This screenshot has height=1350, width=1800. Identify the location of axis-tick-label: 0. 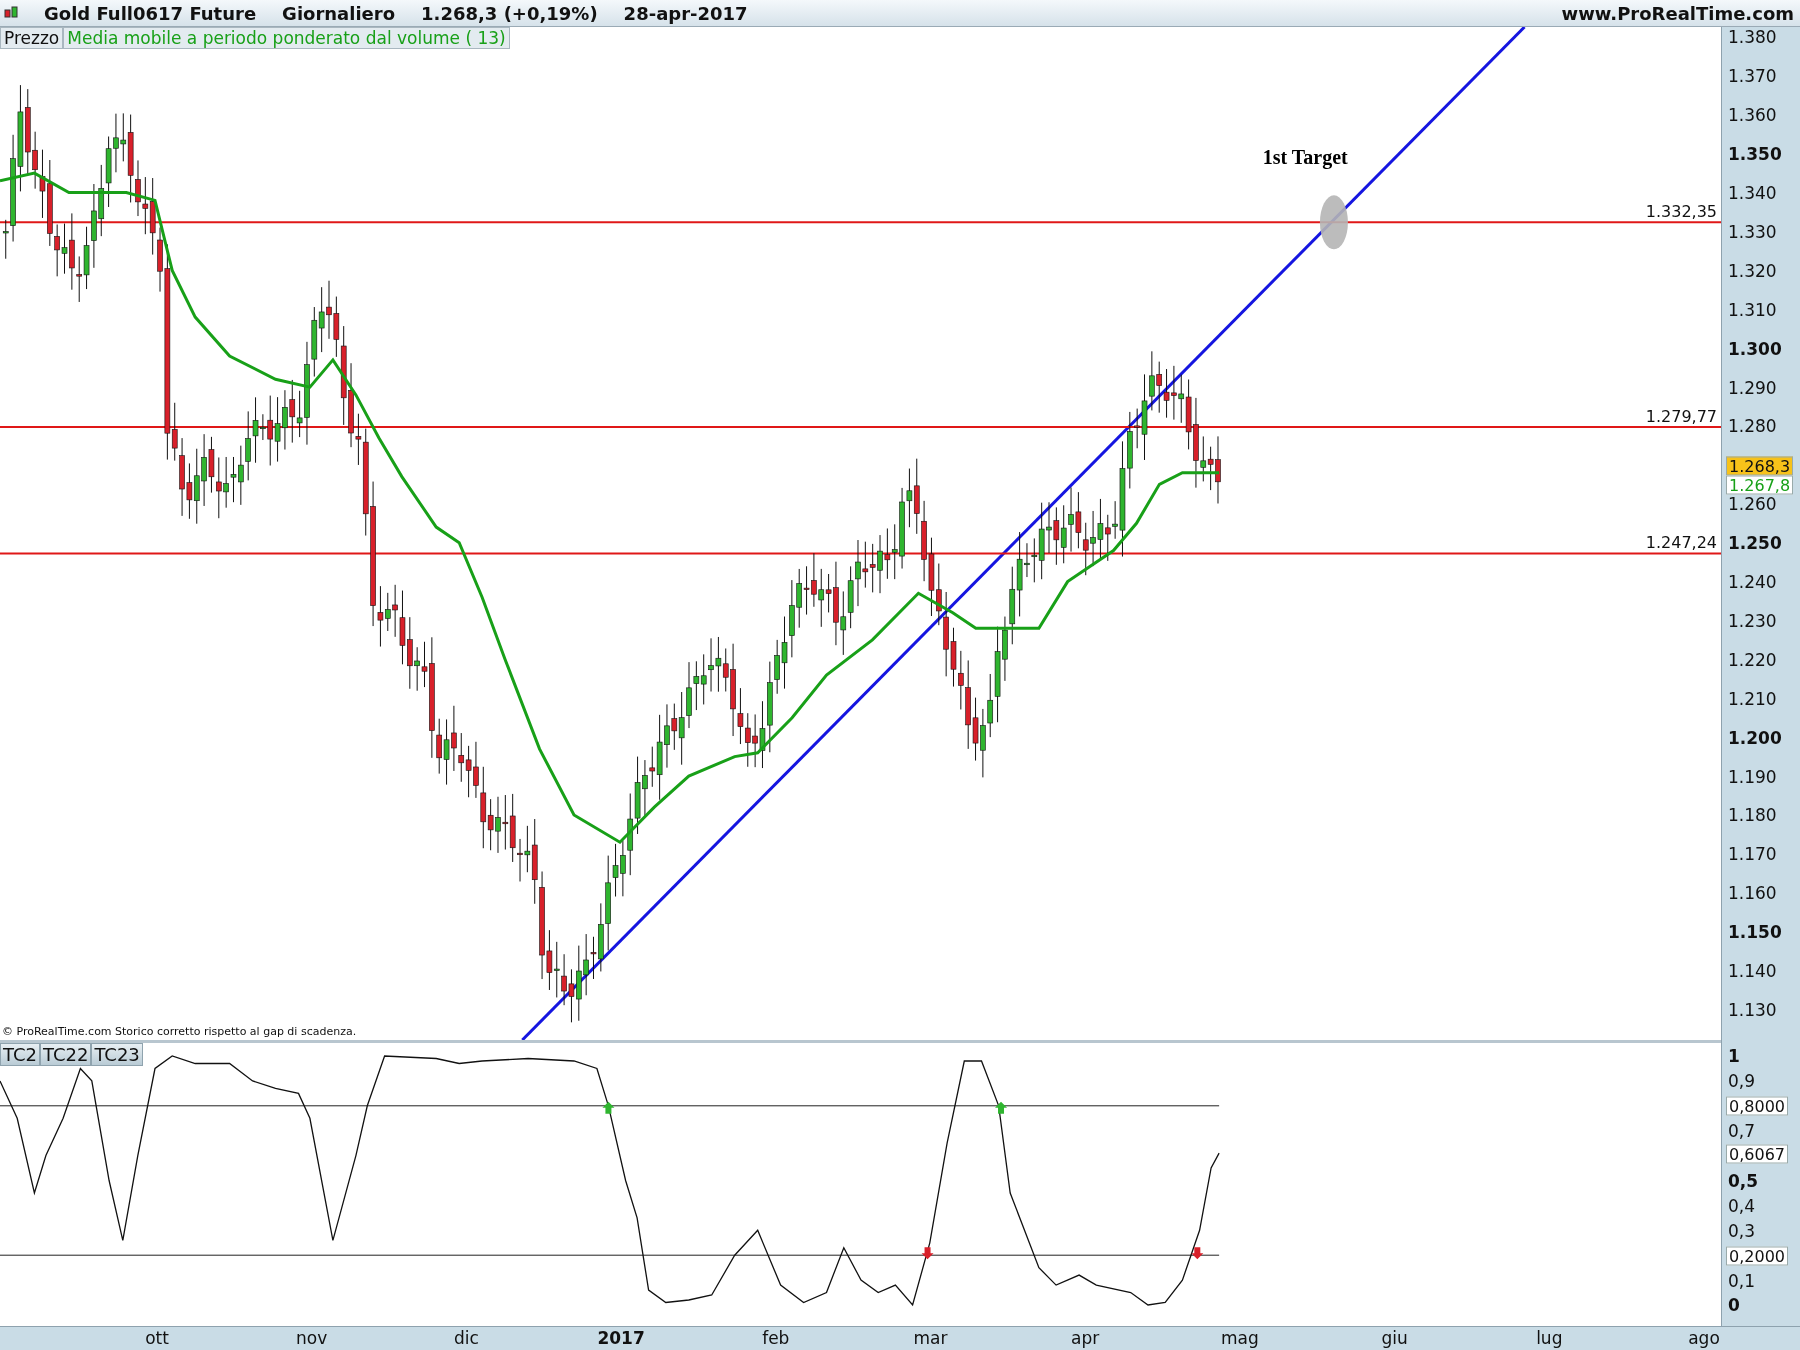
(1734, 1305).